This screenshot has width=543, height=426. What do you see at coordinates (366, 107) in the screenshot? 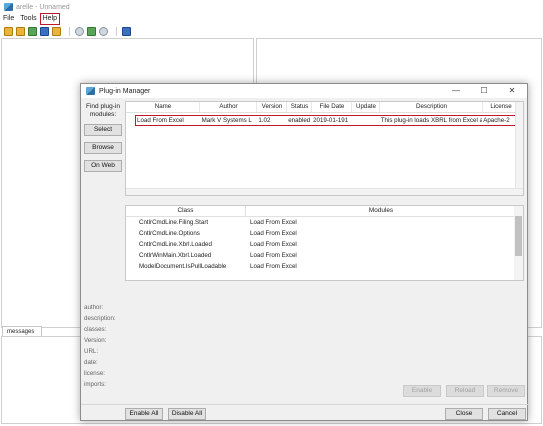
I see `column-header-update: Update` at bounding box center [366, 107].